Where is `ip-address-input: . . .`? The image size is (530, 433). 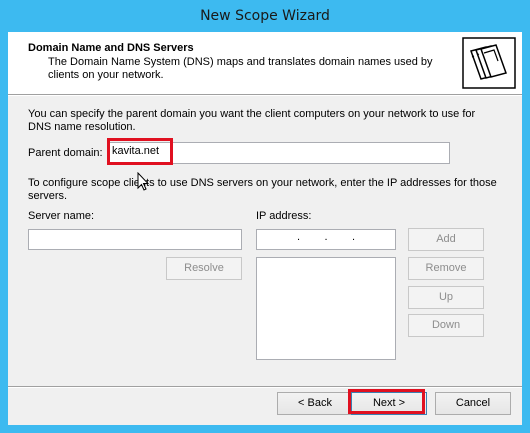
ip-address-input: . . . is located at coordinates (326, 239).